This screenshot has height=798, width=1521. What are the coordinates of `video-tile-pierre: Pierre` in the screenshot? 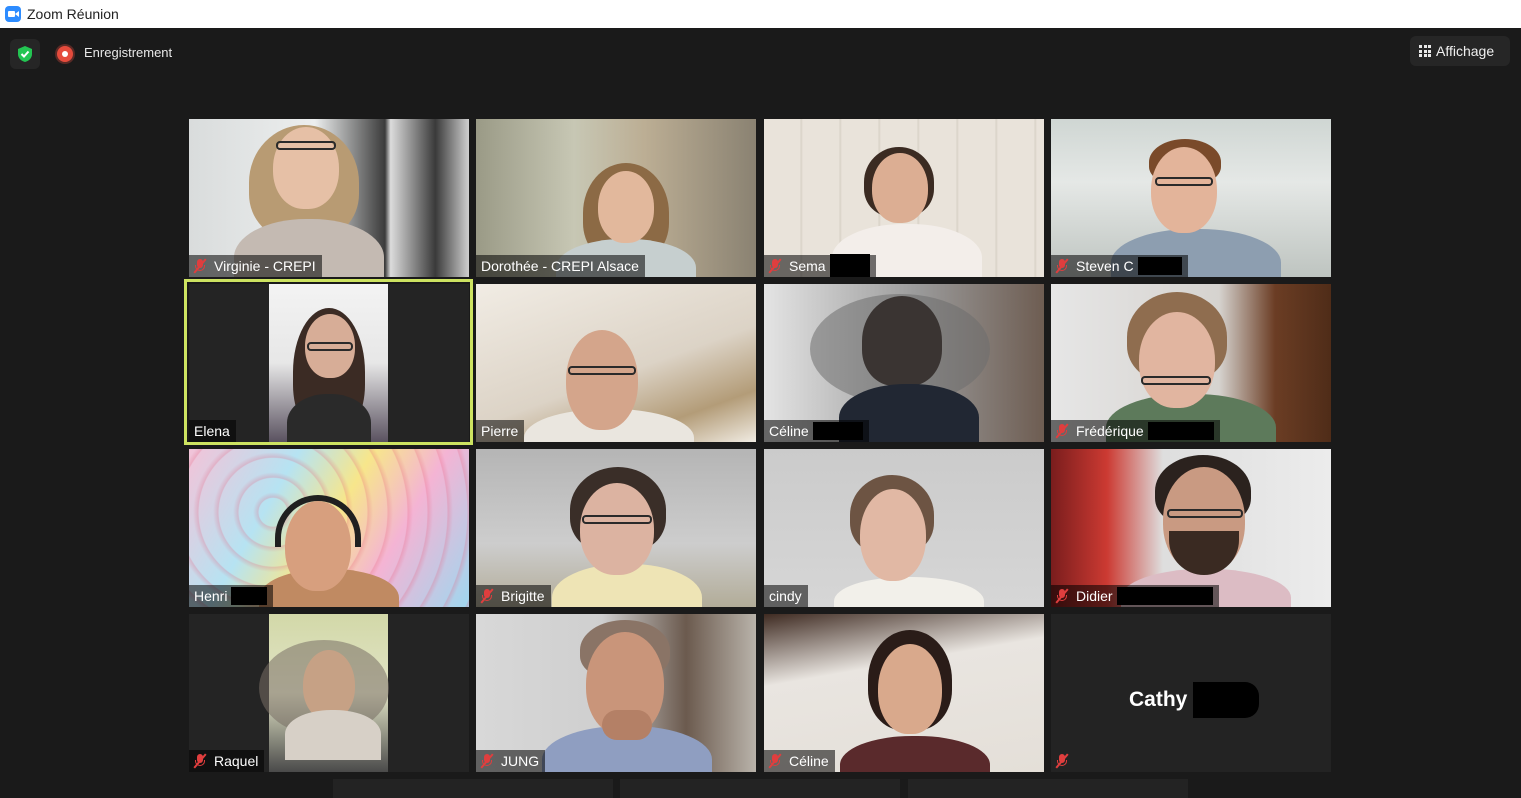 It's located at (616, 363).